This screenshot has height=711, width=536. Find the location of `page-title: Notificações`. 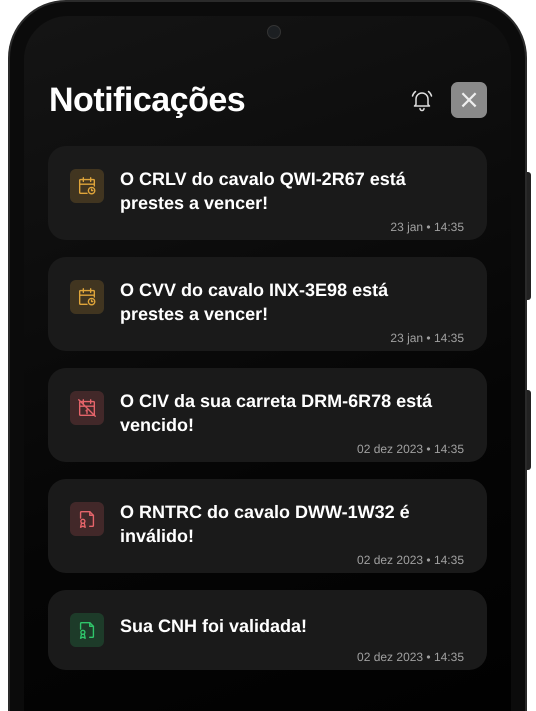

page-title: Notificações is located at coordinates (147, 100).